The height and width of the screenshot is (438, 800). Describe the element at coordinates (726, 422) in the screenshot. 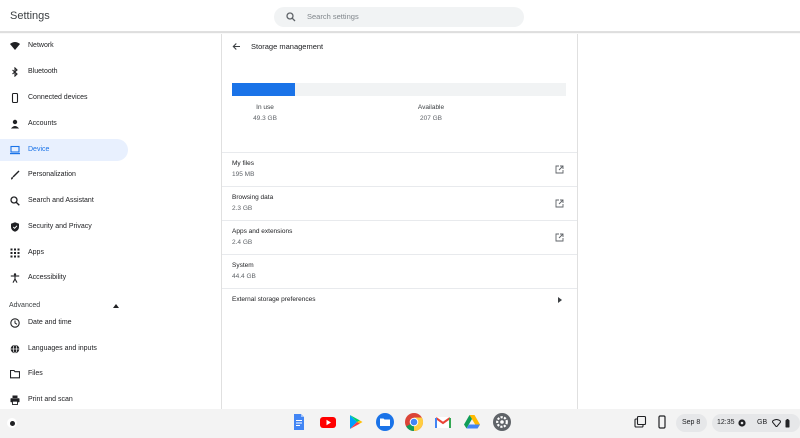

I see `time-text: 12:35` at that location.